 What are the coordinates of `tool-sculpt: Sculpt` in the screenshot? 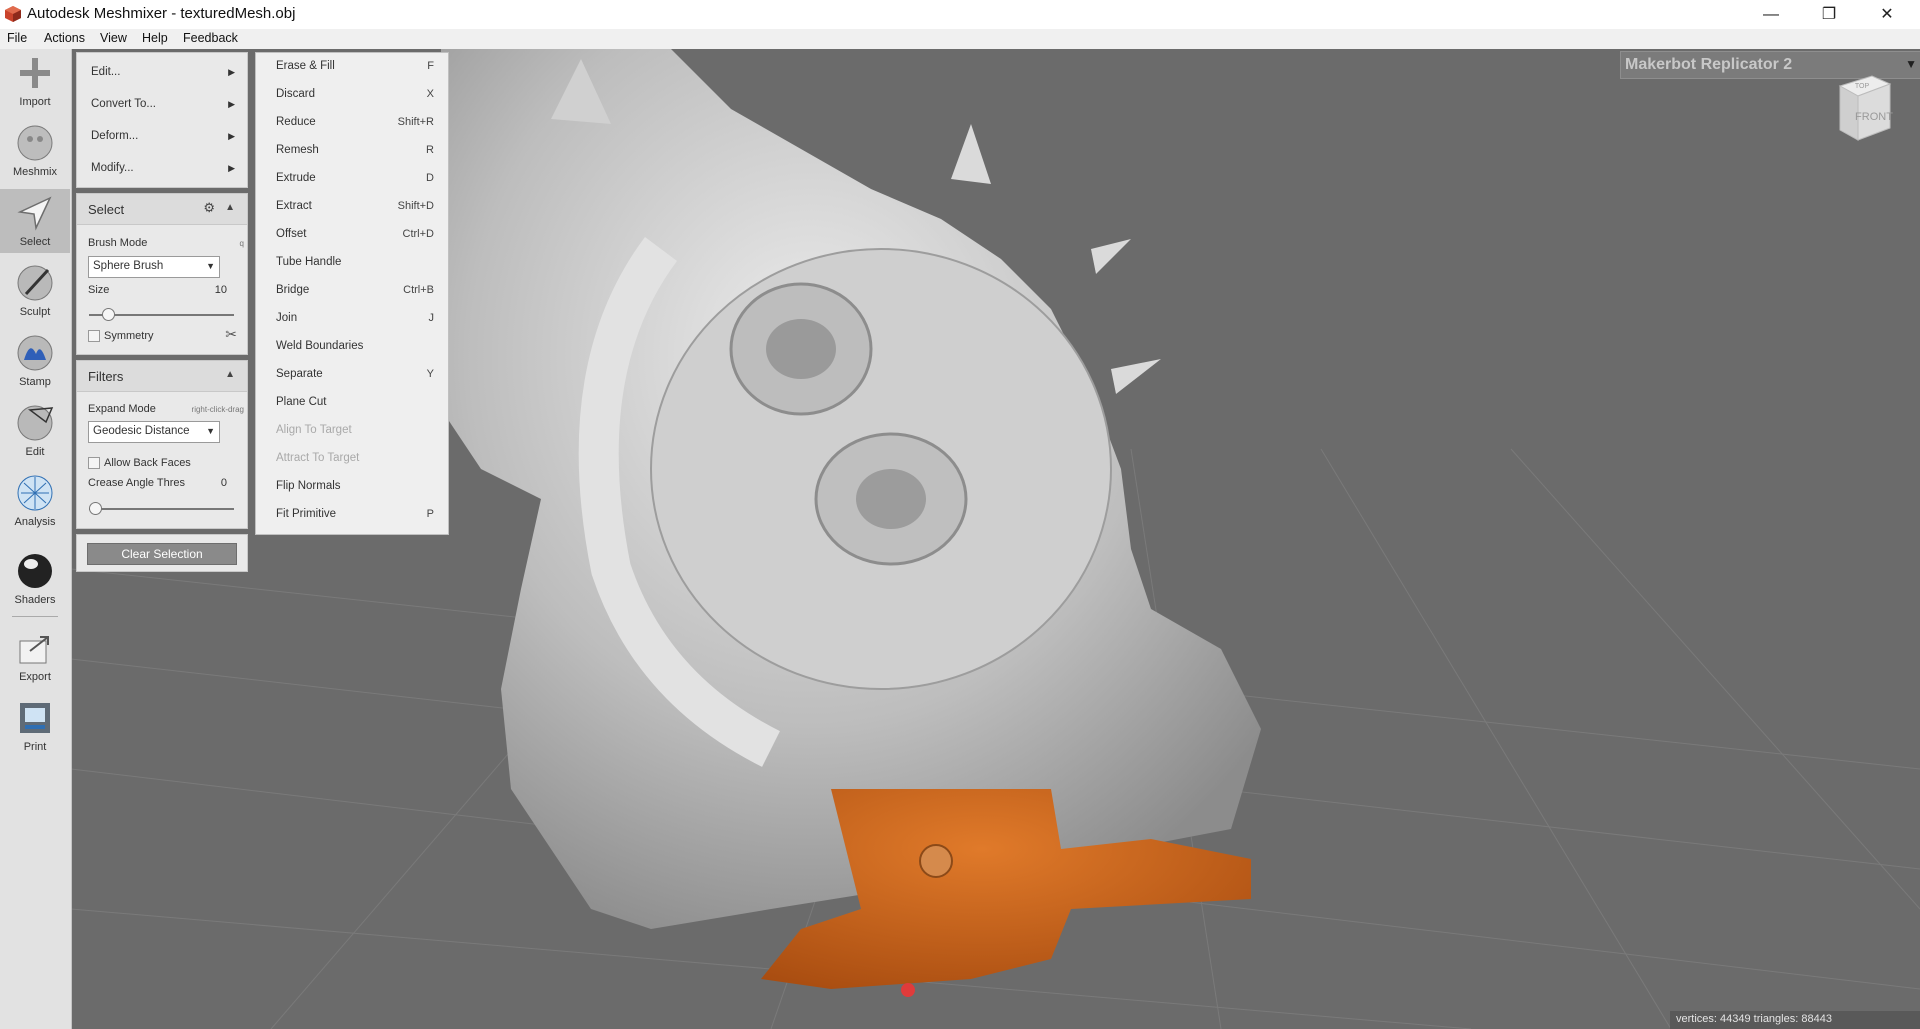 It's located at (35, 291).